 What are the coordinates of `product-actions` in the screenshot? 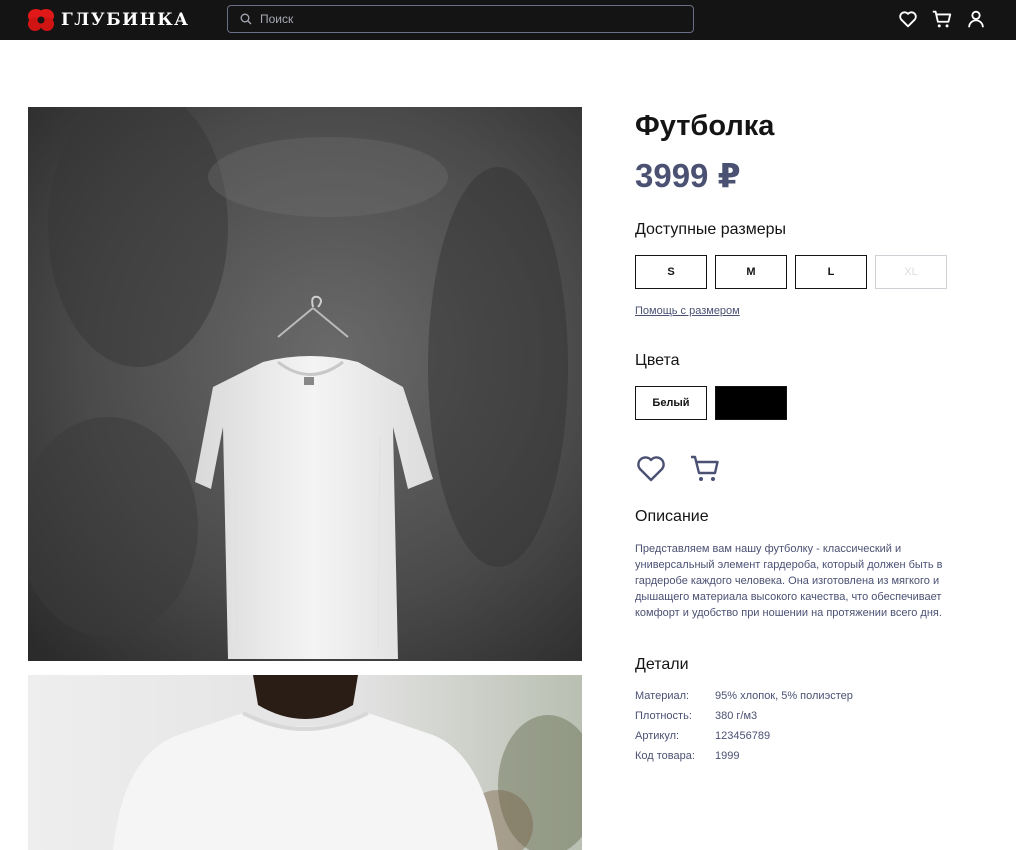 It's located at (678, 468).